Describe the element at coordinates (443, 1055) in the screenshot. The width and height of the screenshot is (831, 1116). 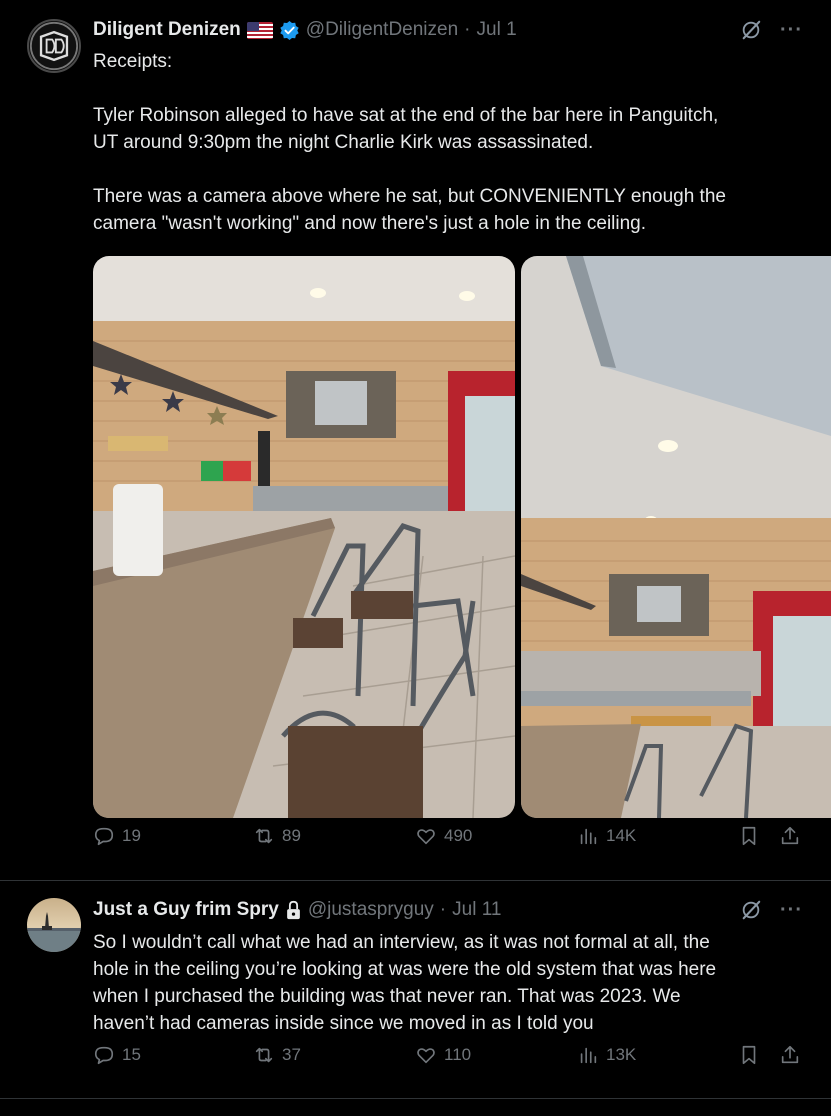
I see `like-button: 110` at that location.